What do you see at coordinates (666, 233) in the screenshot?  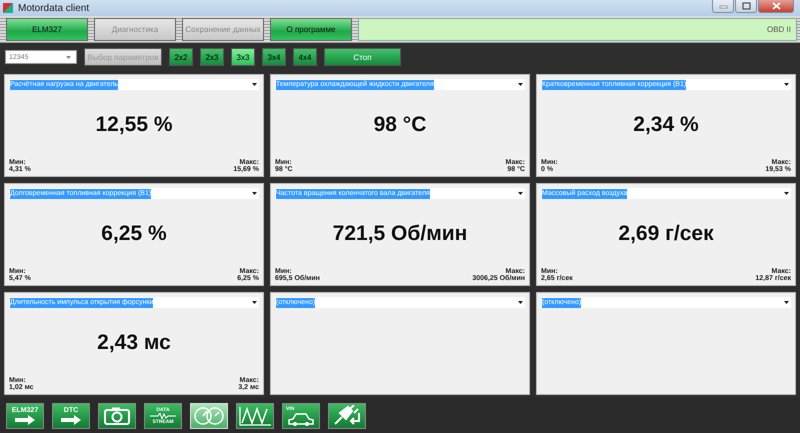 I see `value-reading: 2,69 г/сек` at bounding box center [666, 233].